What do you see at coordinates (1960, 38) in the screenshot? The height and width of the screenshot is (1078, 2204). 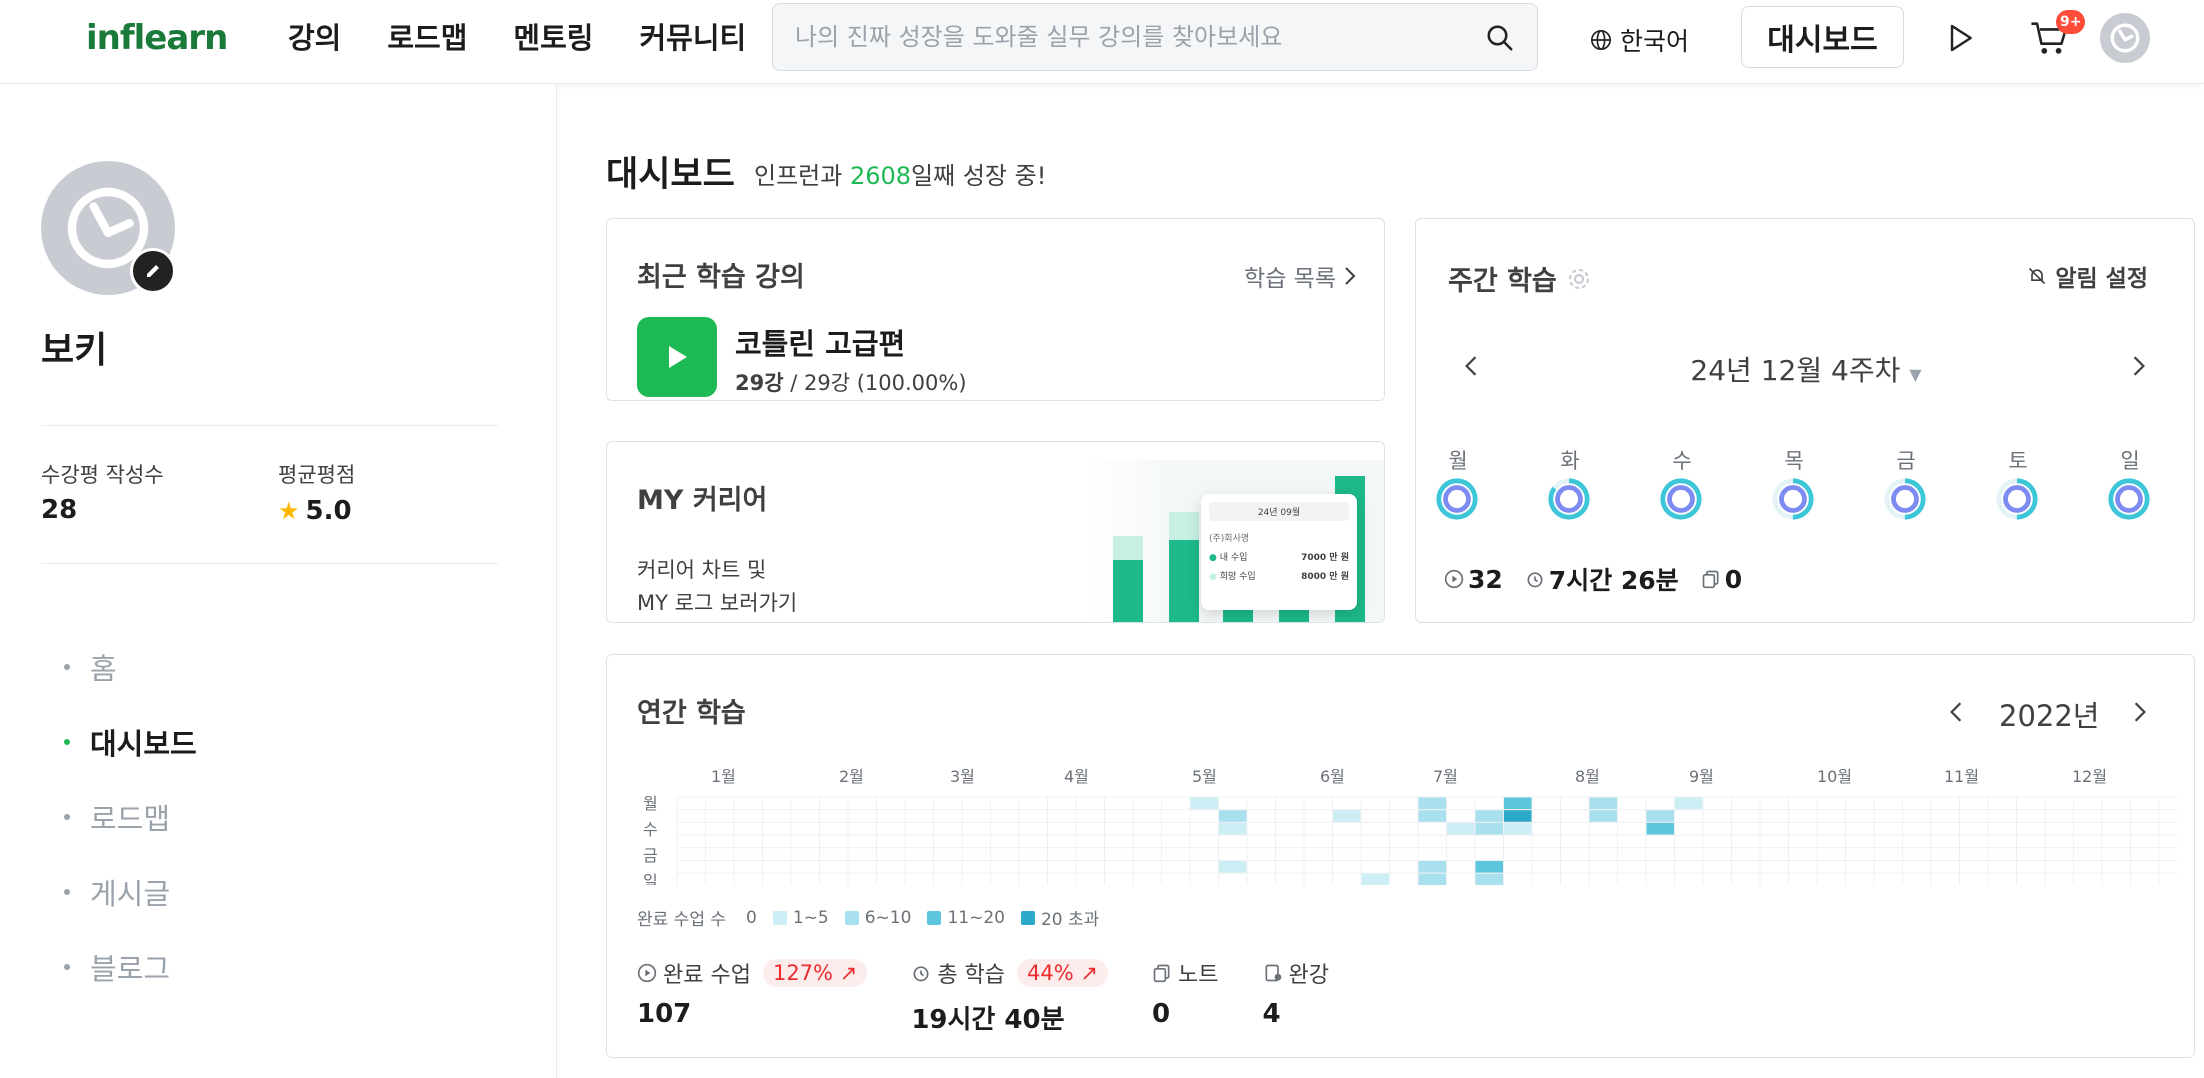 I see `play-icon` at bounding box center [1960, 38].